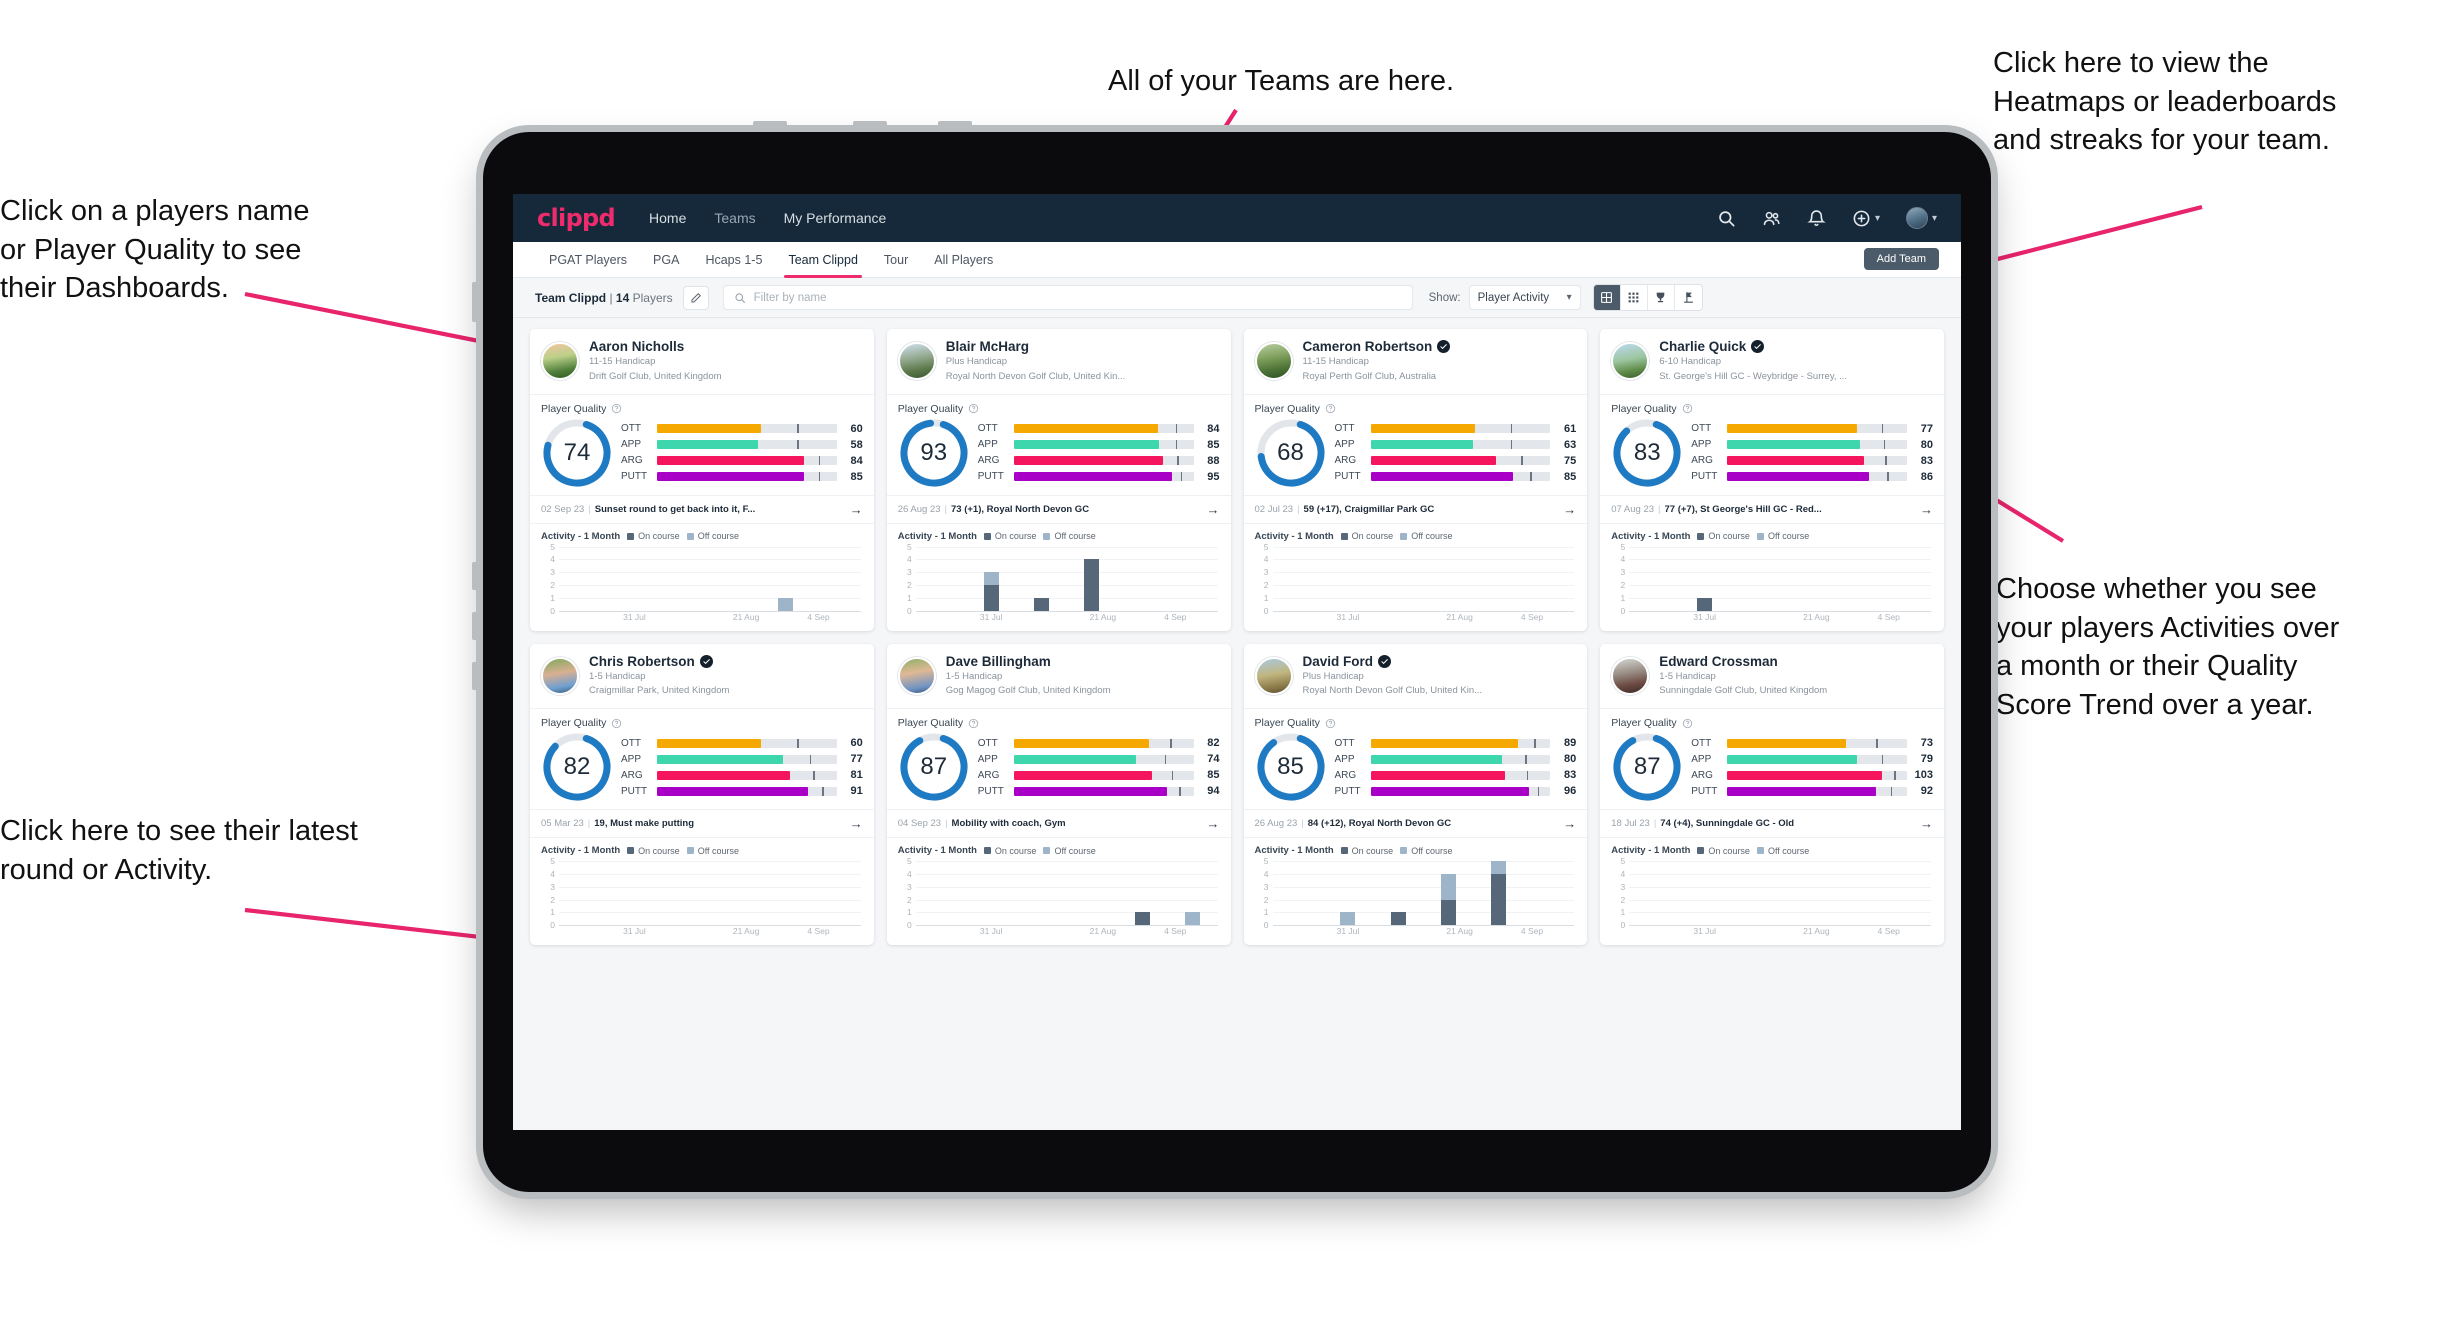 Image resolution: width=2452 pixels, height=1319 pixels. Describe the element at coordinates (1607, 297) in the screenshot. I see `grid-large-icon` at that location.